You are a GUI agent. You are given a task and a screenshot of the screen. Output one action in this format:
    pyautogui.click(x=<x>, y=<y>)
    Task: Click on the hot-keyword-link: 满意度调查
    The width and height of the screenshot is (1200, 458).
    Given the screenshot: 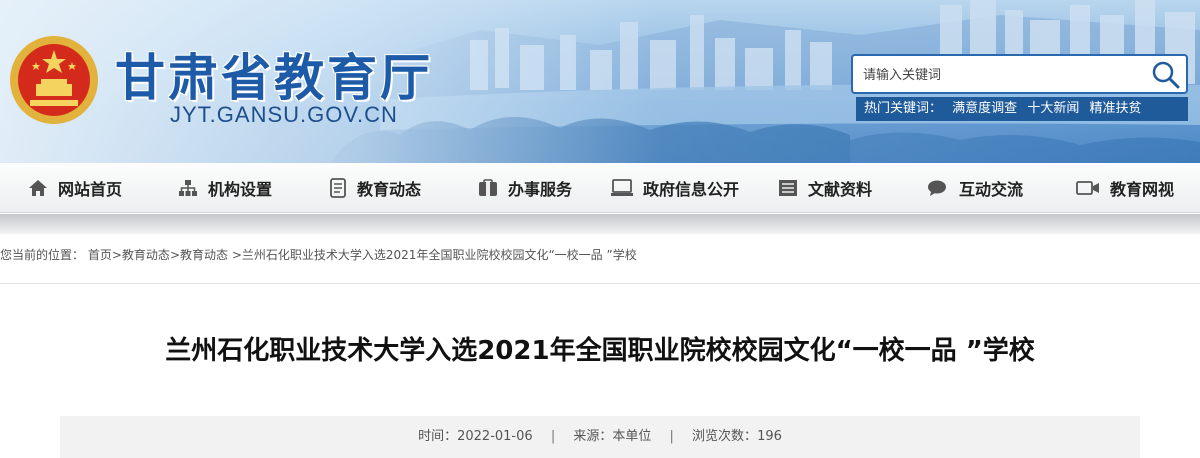 What is the action you would take?
    pyautogui.click(x=984, y=108)
    